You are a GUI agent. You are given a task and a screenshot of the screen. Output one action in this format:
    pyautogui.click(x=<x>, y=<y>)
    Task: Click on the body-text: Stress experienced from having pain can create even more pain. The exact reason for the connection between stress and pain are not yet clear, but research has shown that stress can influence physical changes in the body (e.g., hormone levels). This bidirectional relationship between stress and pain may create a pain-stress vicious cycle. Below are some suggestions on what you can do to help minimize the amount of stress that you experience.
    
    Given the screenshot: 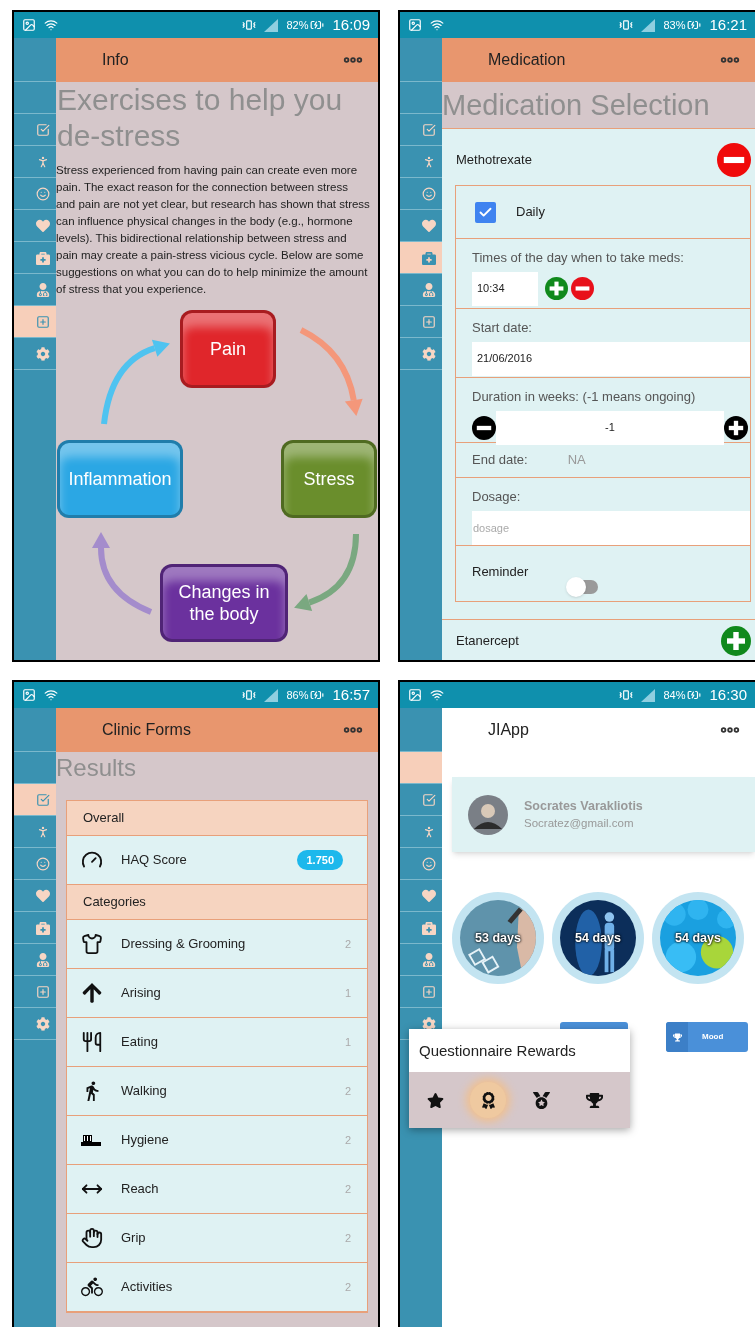 What is the action you would take?
    pyautogui.click(x=213, y=230)
    